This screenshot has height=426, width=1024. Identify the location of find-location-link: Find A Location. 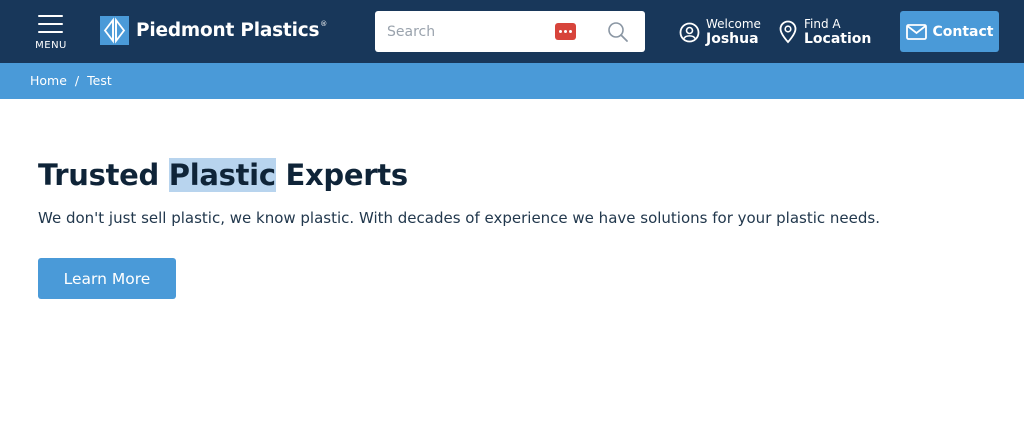
(824, 32).